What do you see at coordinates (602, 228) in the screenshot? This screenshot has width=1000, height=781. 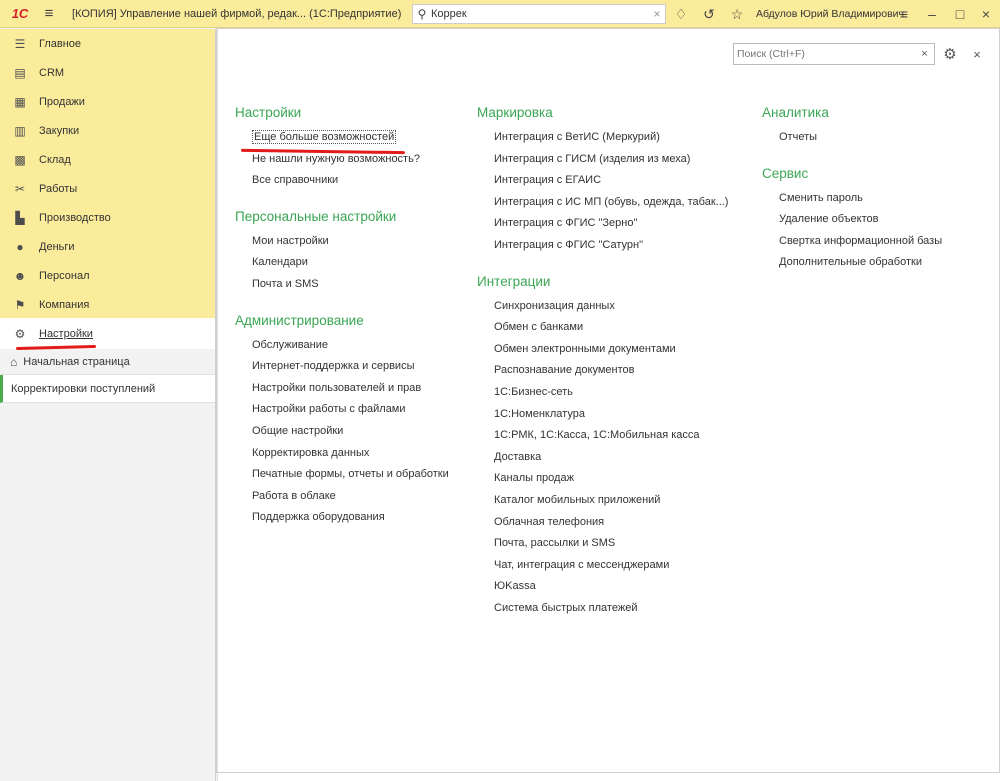 I see `section-link: Интеграция с ФГИС "Зерно"` at bounding box center [602, 228].